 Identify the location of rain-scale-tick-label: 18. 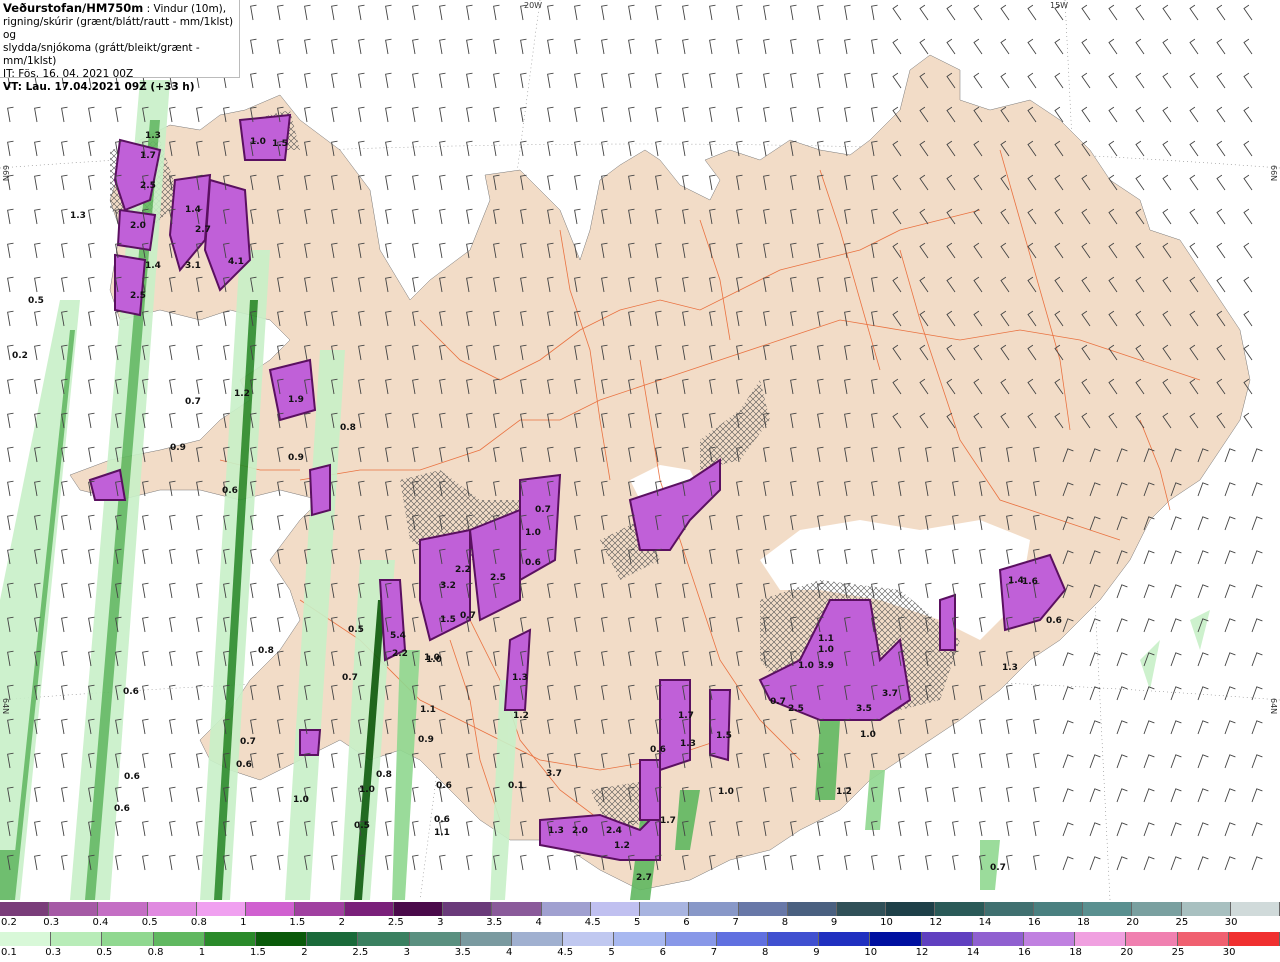
(1075, 952).